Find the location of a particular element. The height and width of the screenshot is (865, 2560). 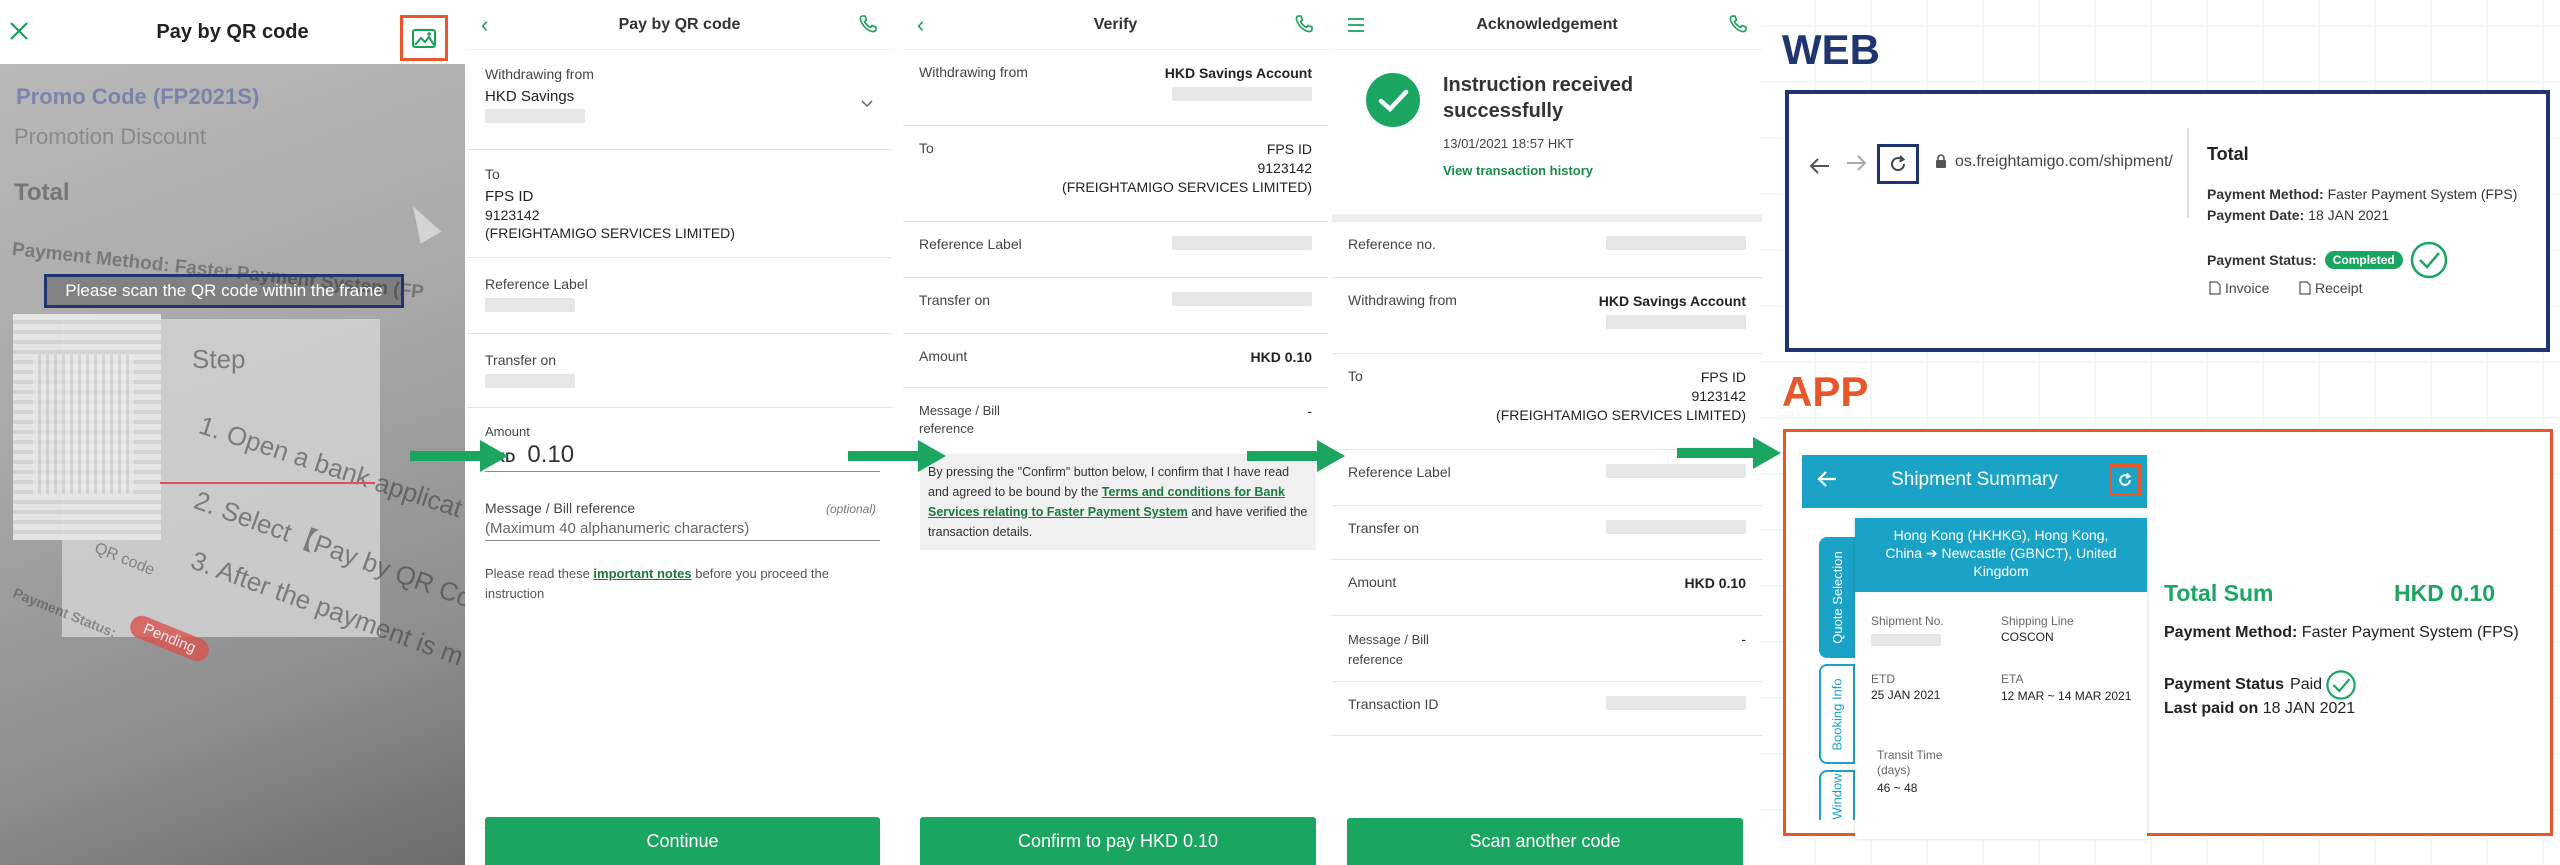

important-notes-link: important notes is located at coordinates (642, 573).